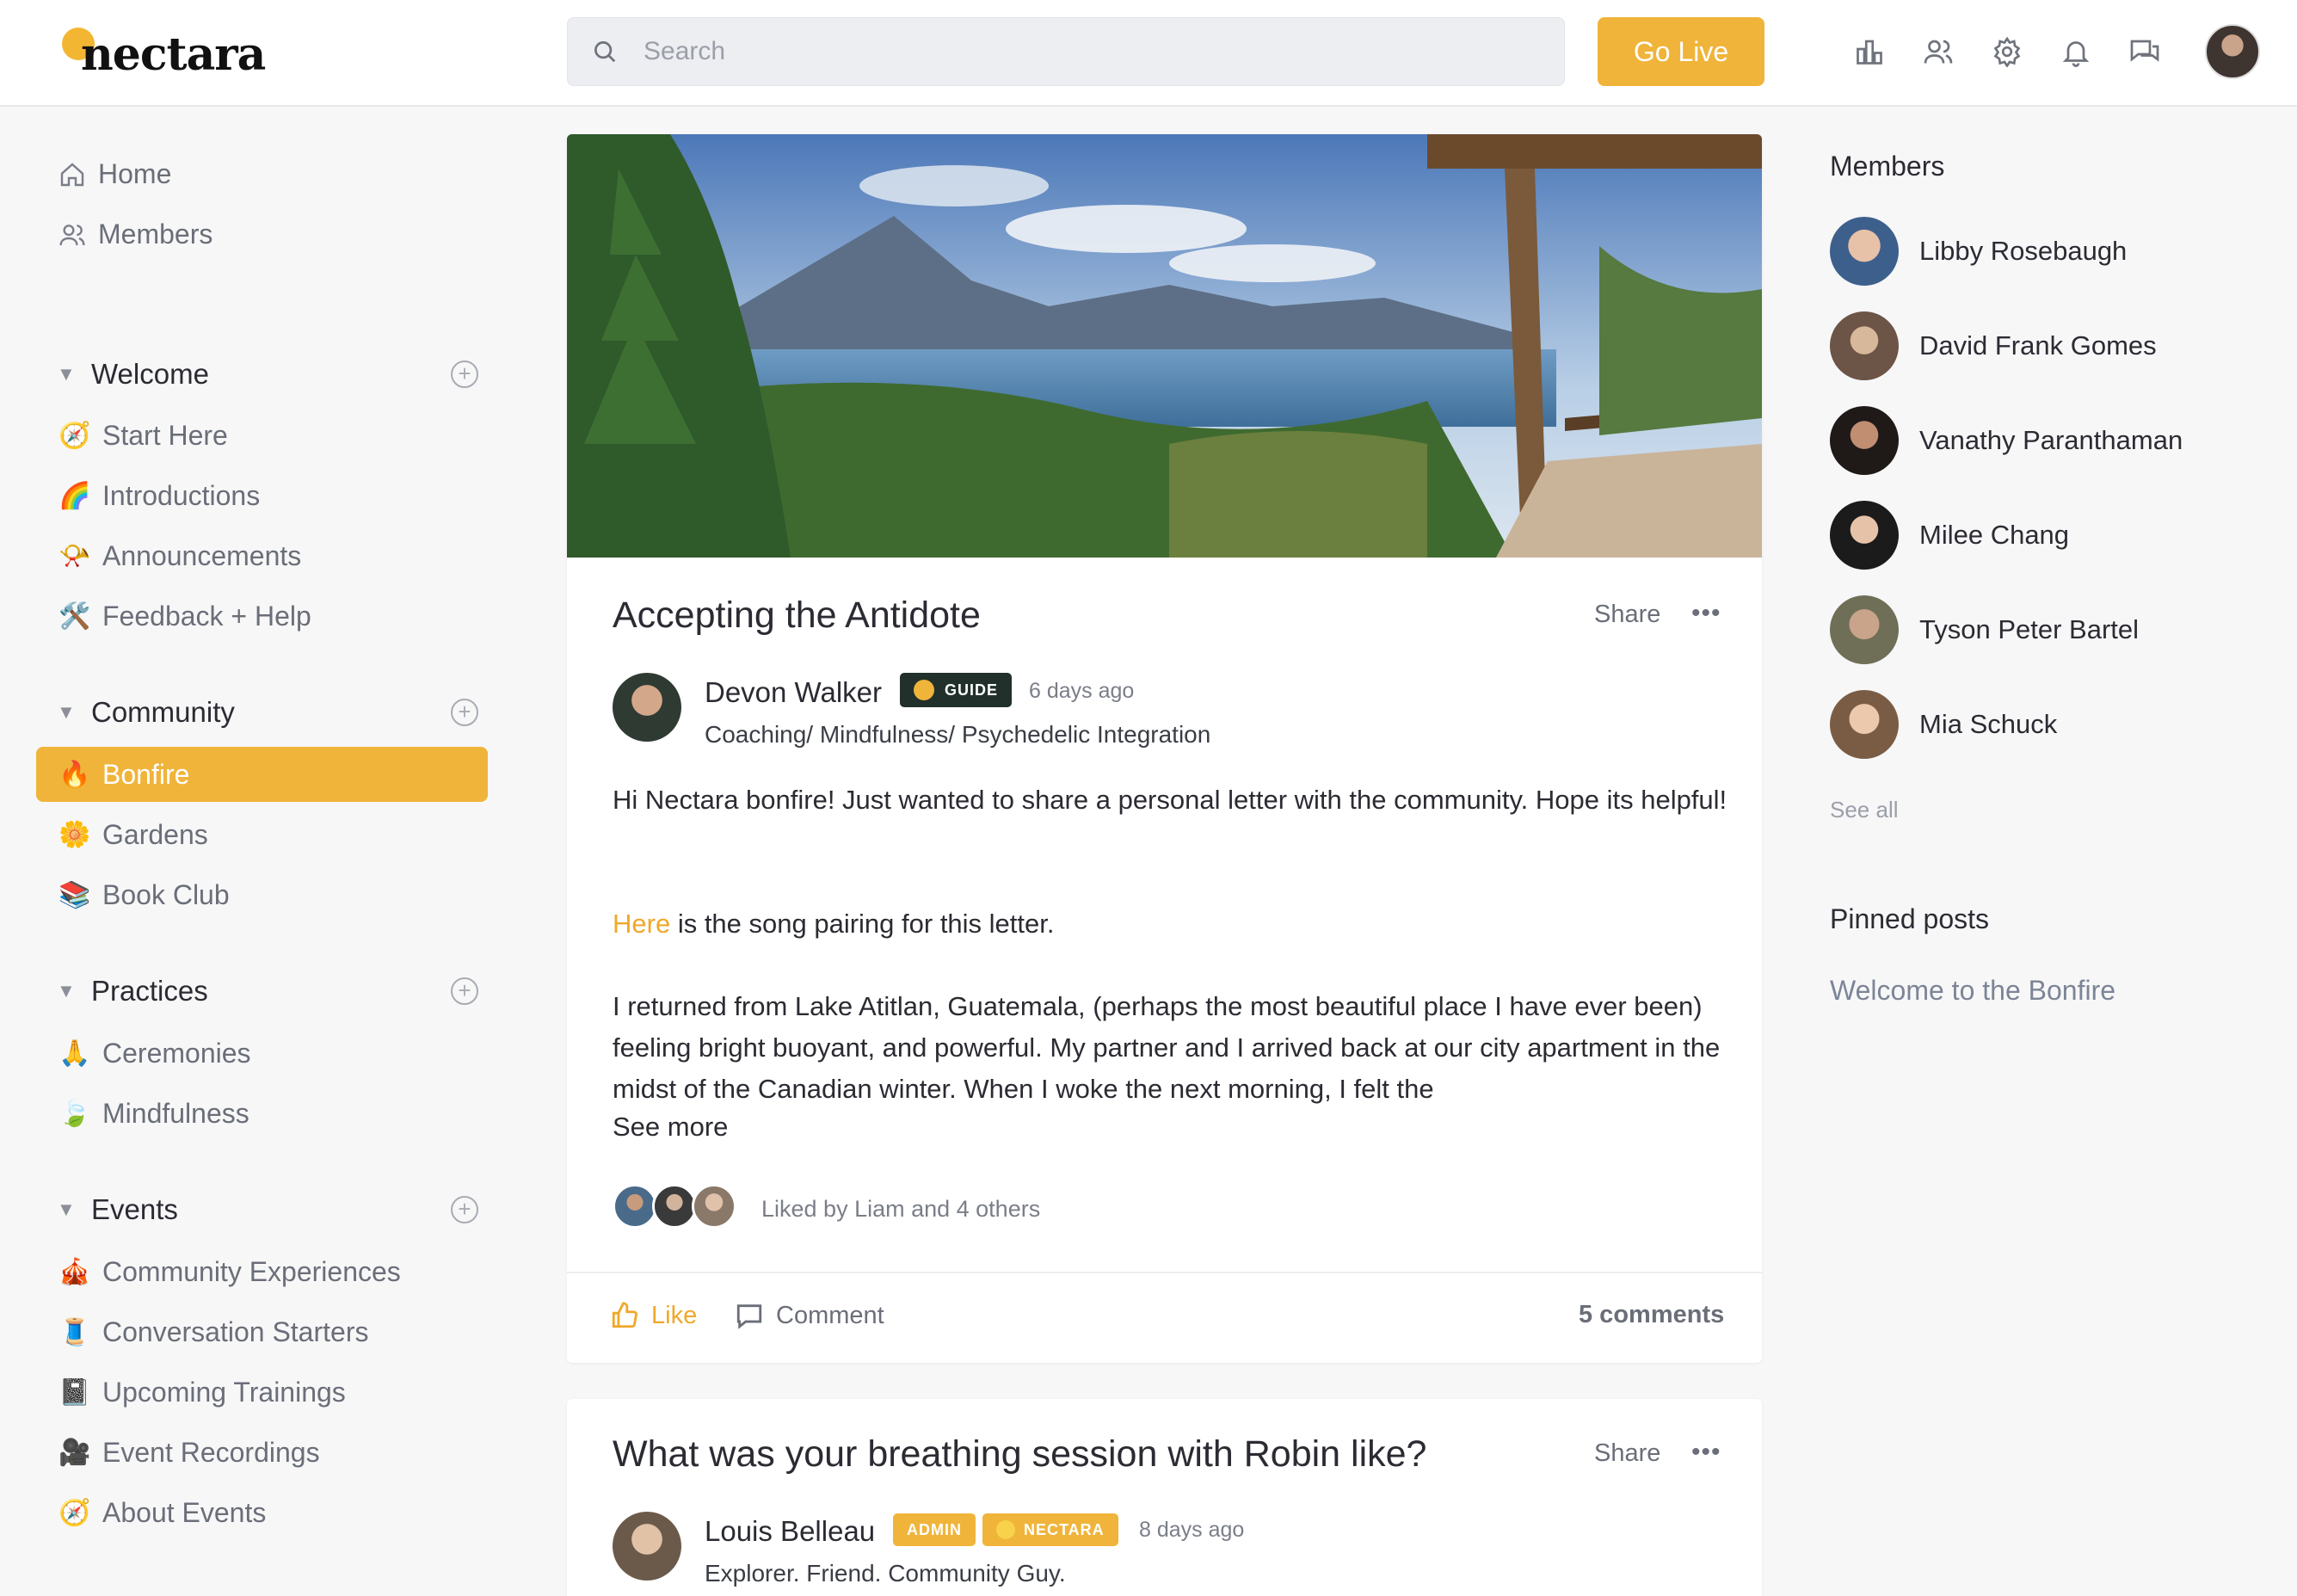  I want to click on channel-book-club: 📚 Book Club, so click(144, 895).